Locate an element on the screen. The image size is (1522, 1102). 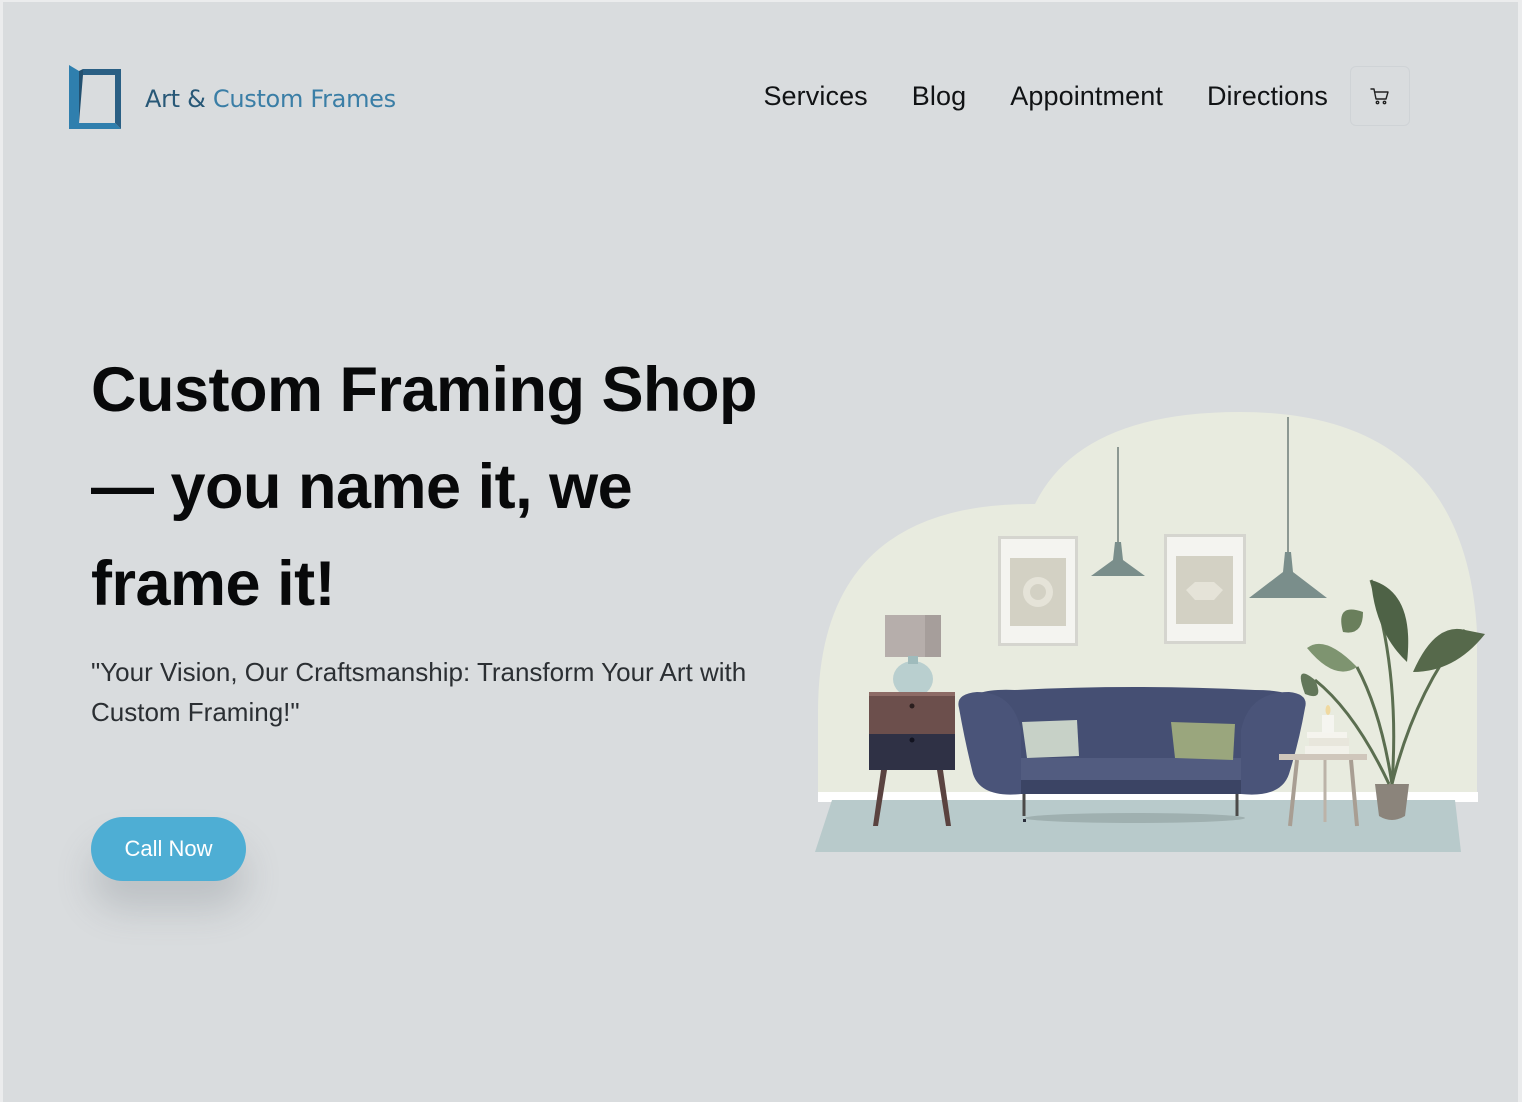
nav-services-link: Services is located at coordinates (815, 96).